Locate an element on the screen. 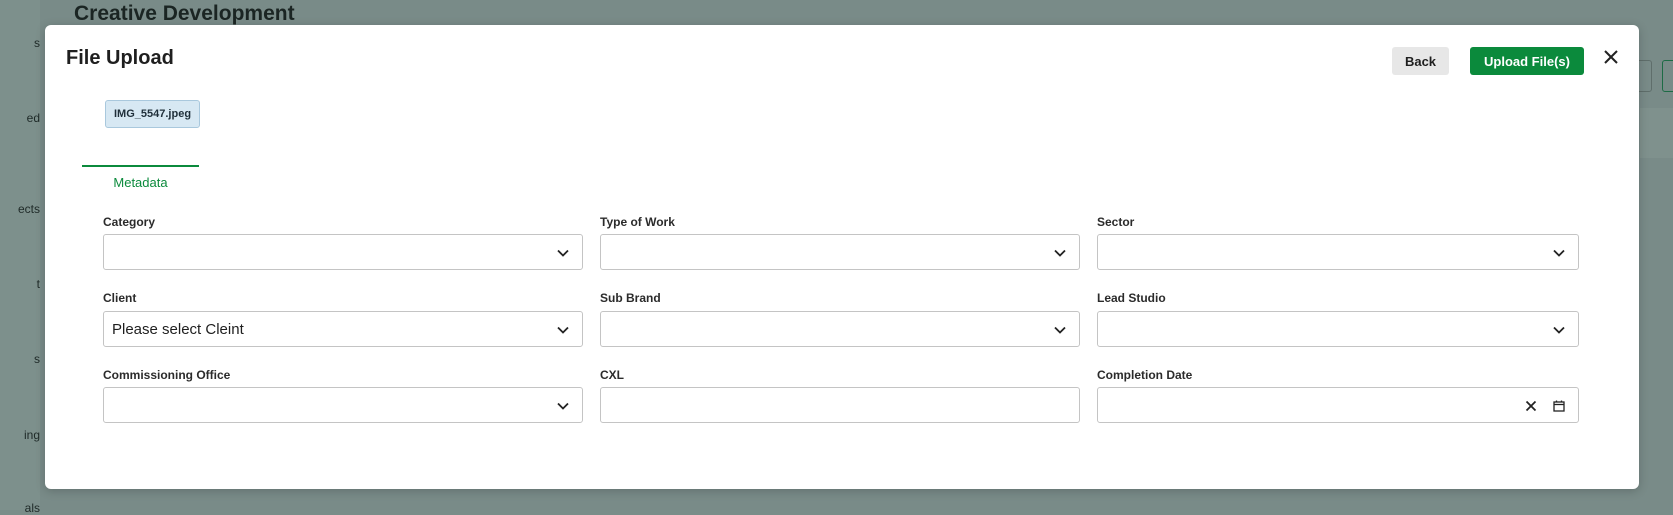 This screenshot has height=515, width=1673. close-icon is located at coordinates (1611, 57).